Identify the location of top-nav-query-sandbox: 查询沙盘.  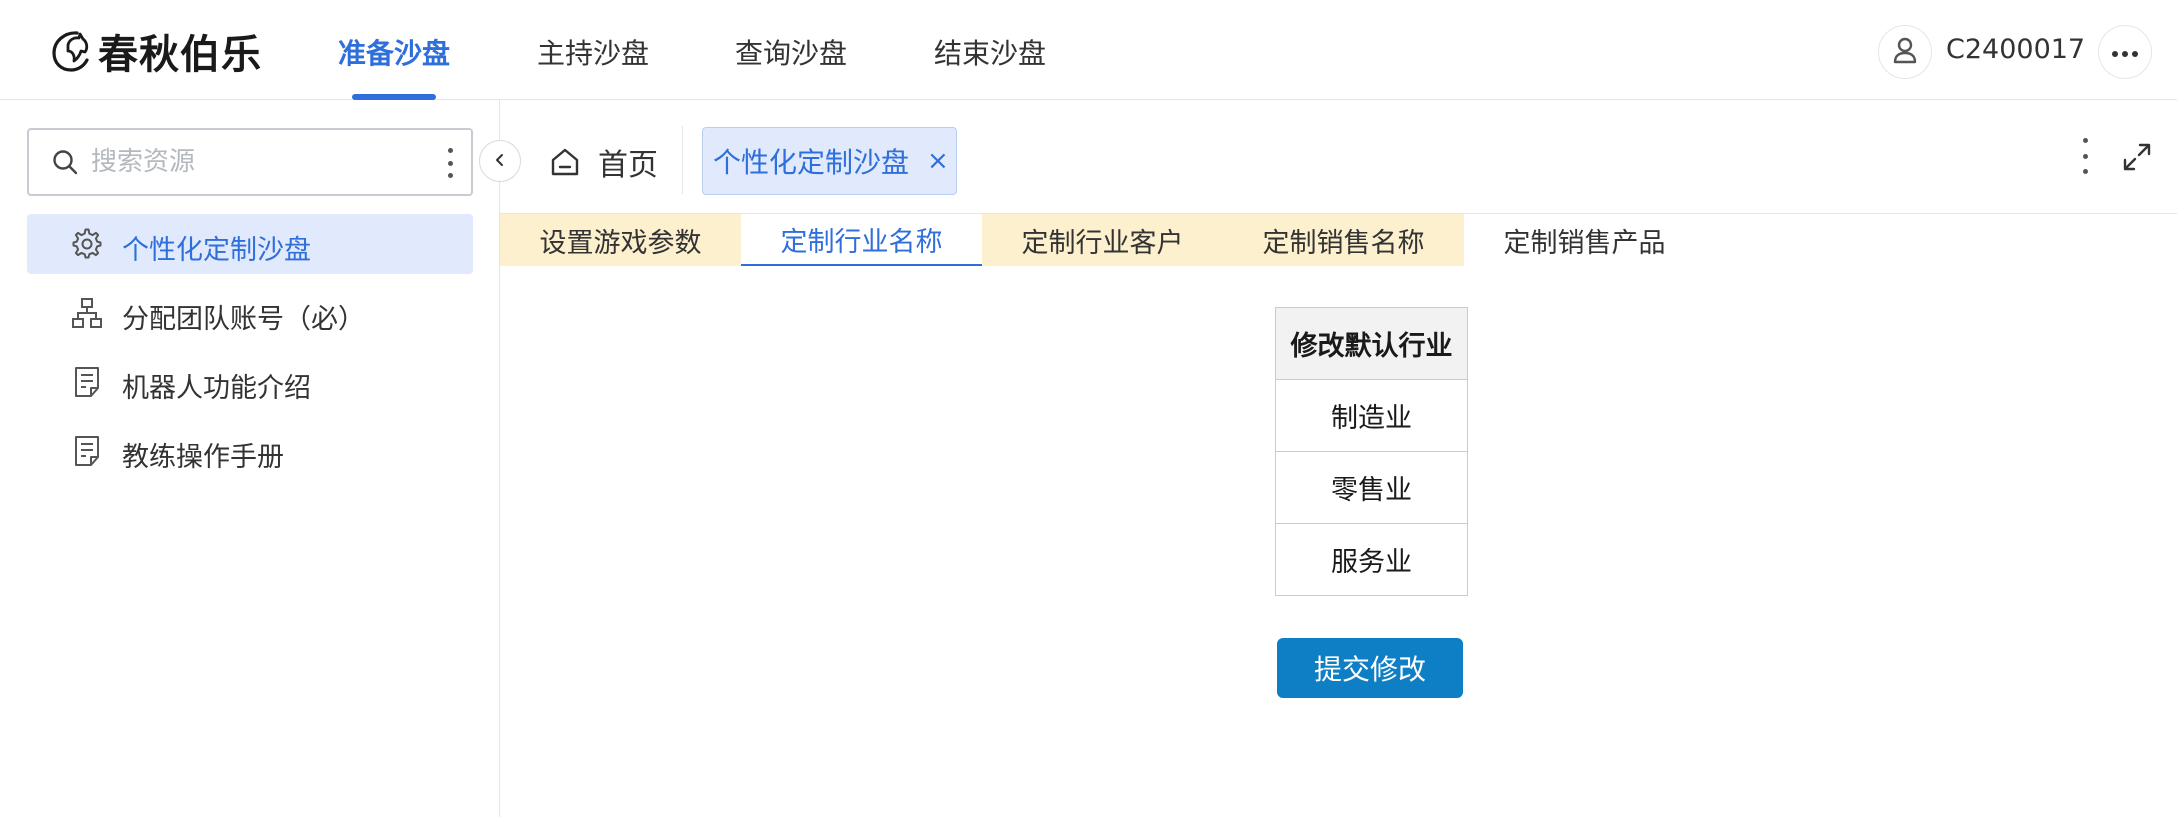
(791, 52).